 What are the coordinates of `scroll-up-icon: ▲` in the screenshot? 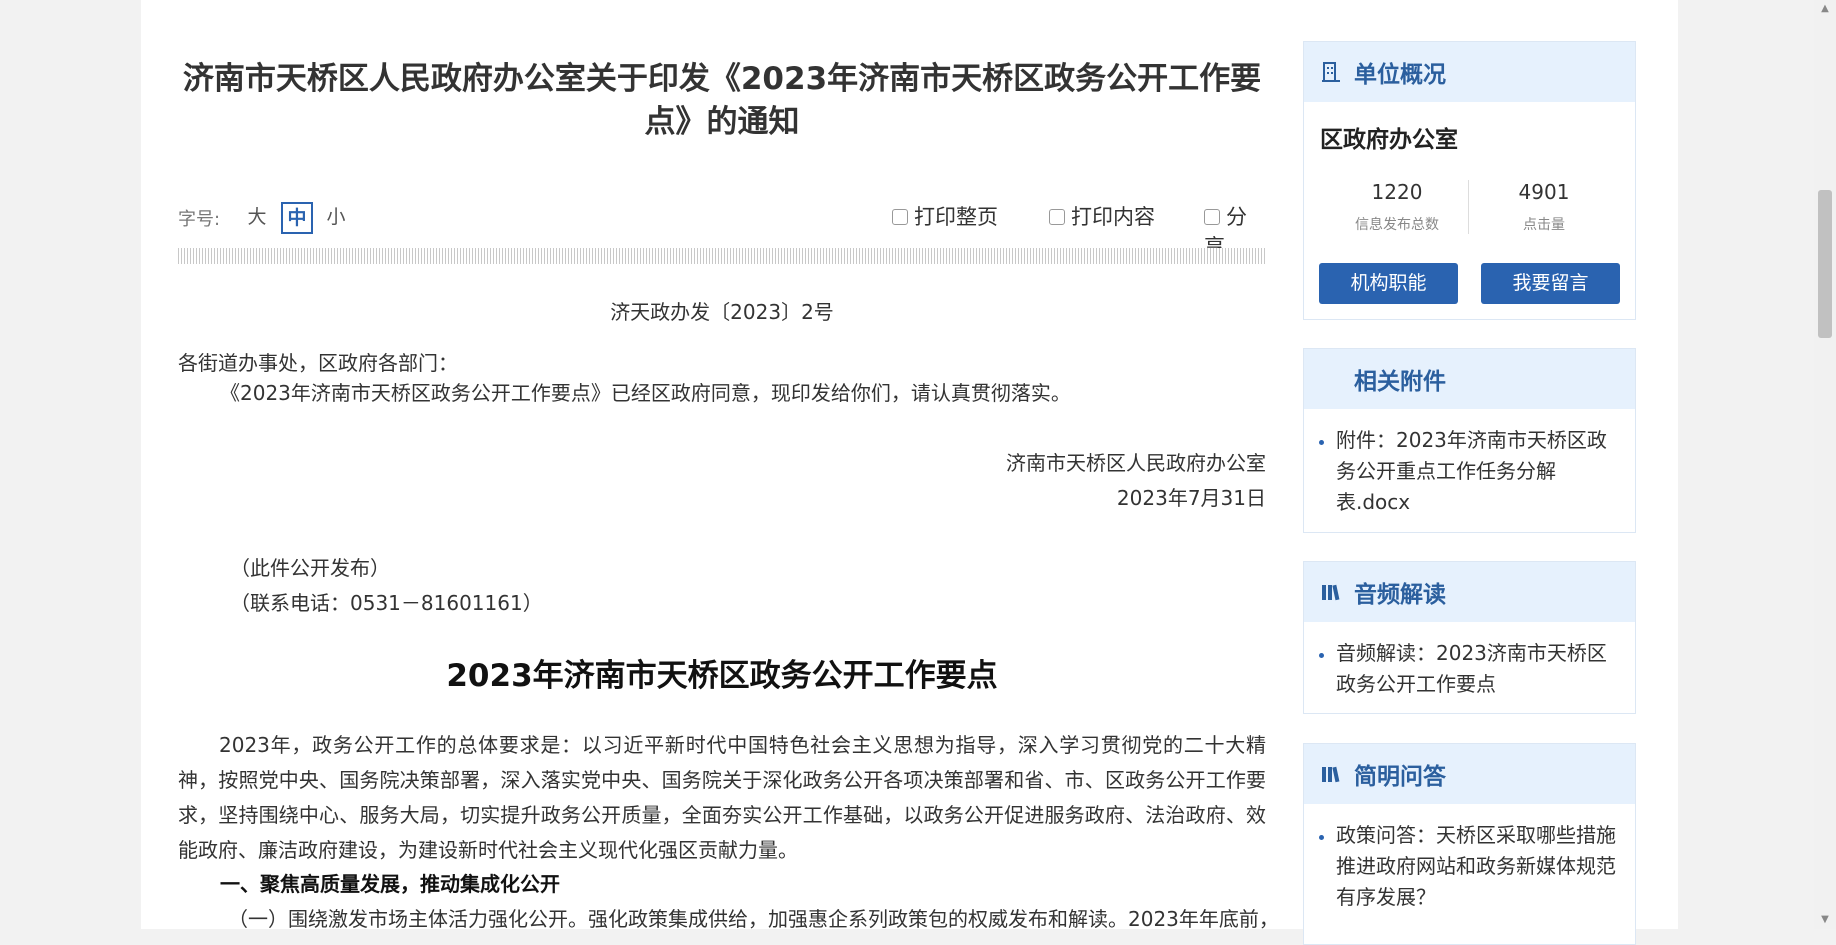 It's located at (1825, 9).